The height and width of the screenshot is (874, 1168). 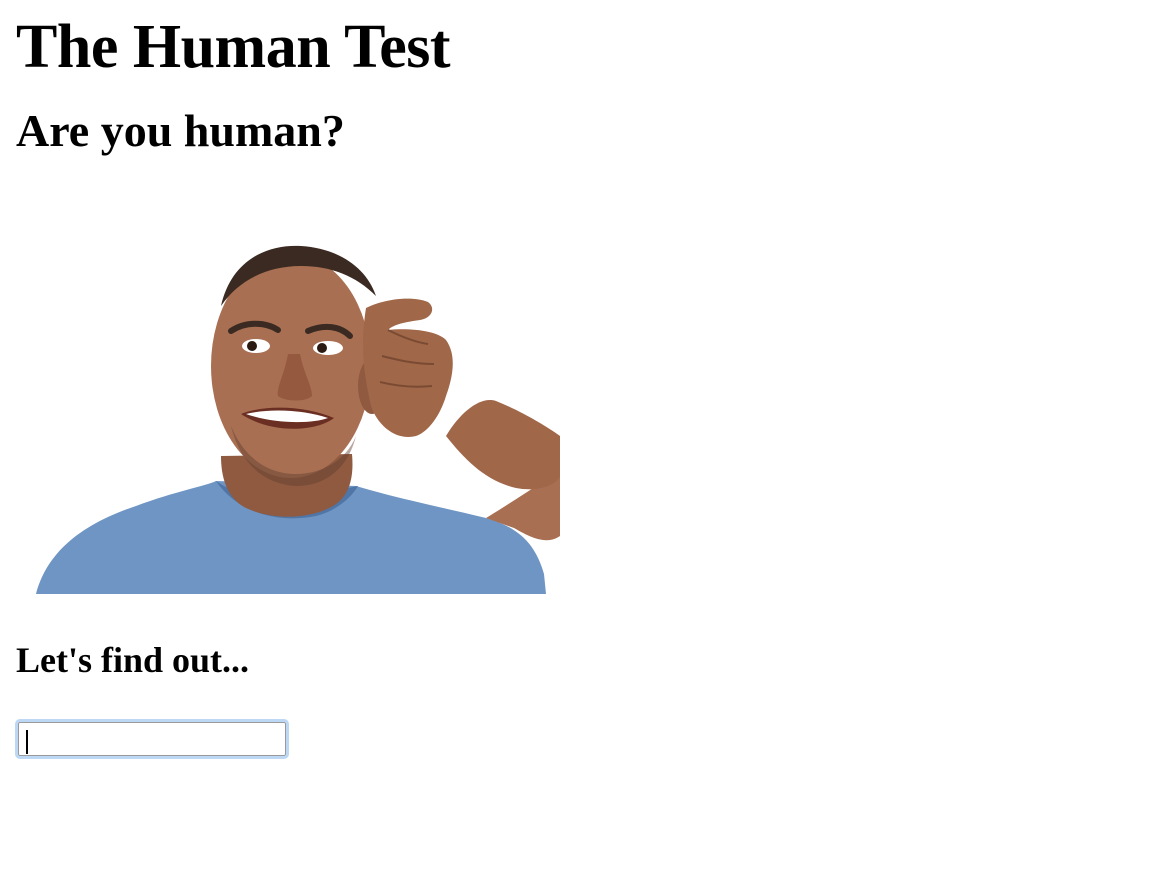 I want to click on answer-input, so click(x=152, y=739).